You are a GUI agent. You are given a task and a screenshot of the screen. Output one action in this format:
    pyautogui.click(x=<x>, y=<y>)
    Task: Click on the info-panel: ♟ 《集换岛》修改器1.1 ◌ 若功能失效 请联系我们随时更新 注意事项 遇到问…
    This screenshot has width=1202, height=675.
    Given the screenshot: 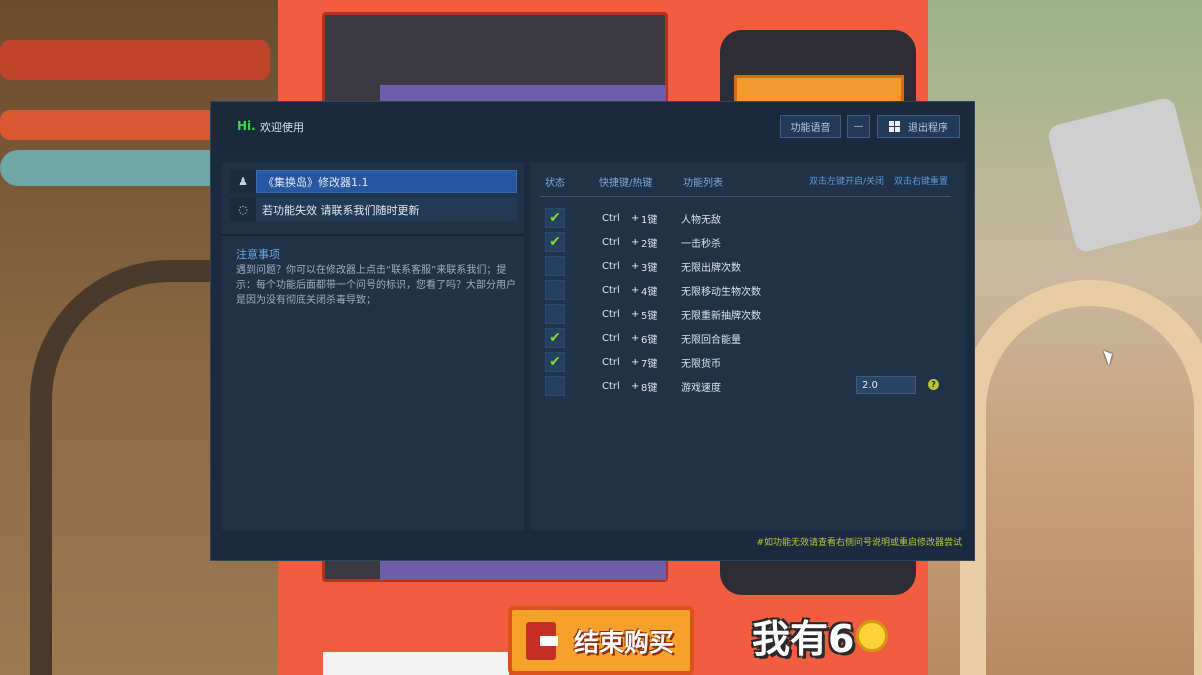 What is the action you would take?
    pyautogui.click(x=373, y=346)
    